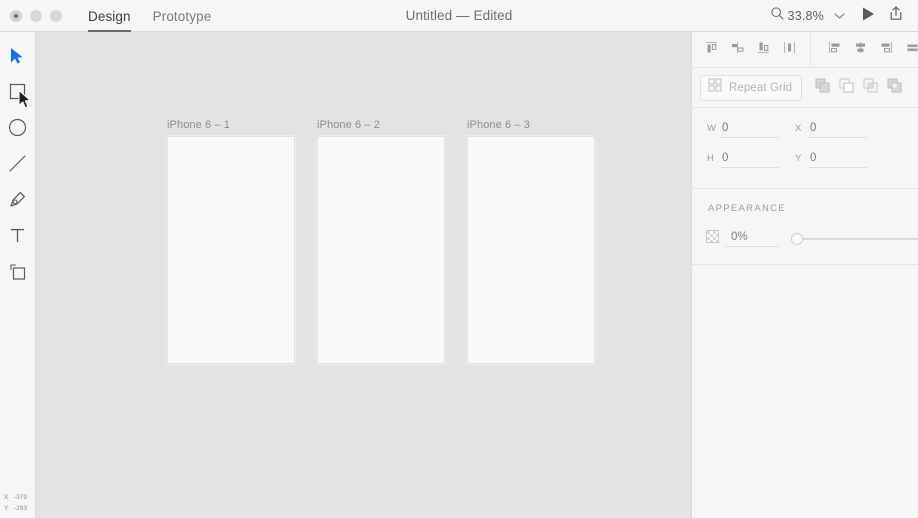 The width and height of the screenshot is (918, 518). I want to click on add-shapes-button, so click(822, 88).